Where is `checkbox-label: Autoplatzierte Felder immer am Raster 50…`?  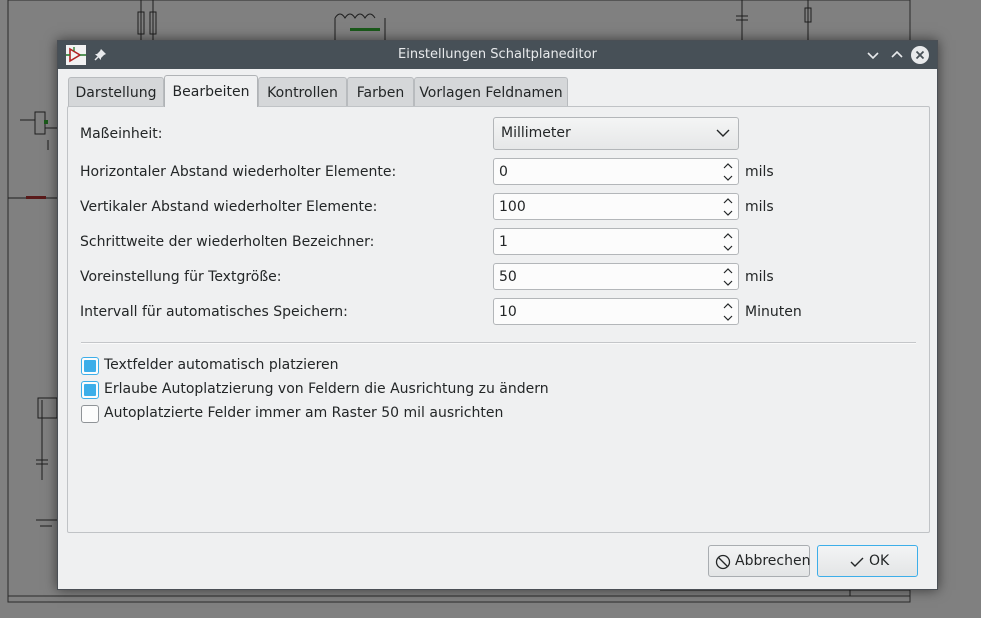
checkbox-label: Autoplatzierte Felder immer am Raster 50… is located at coordinates (304, 413).